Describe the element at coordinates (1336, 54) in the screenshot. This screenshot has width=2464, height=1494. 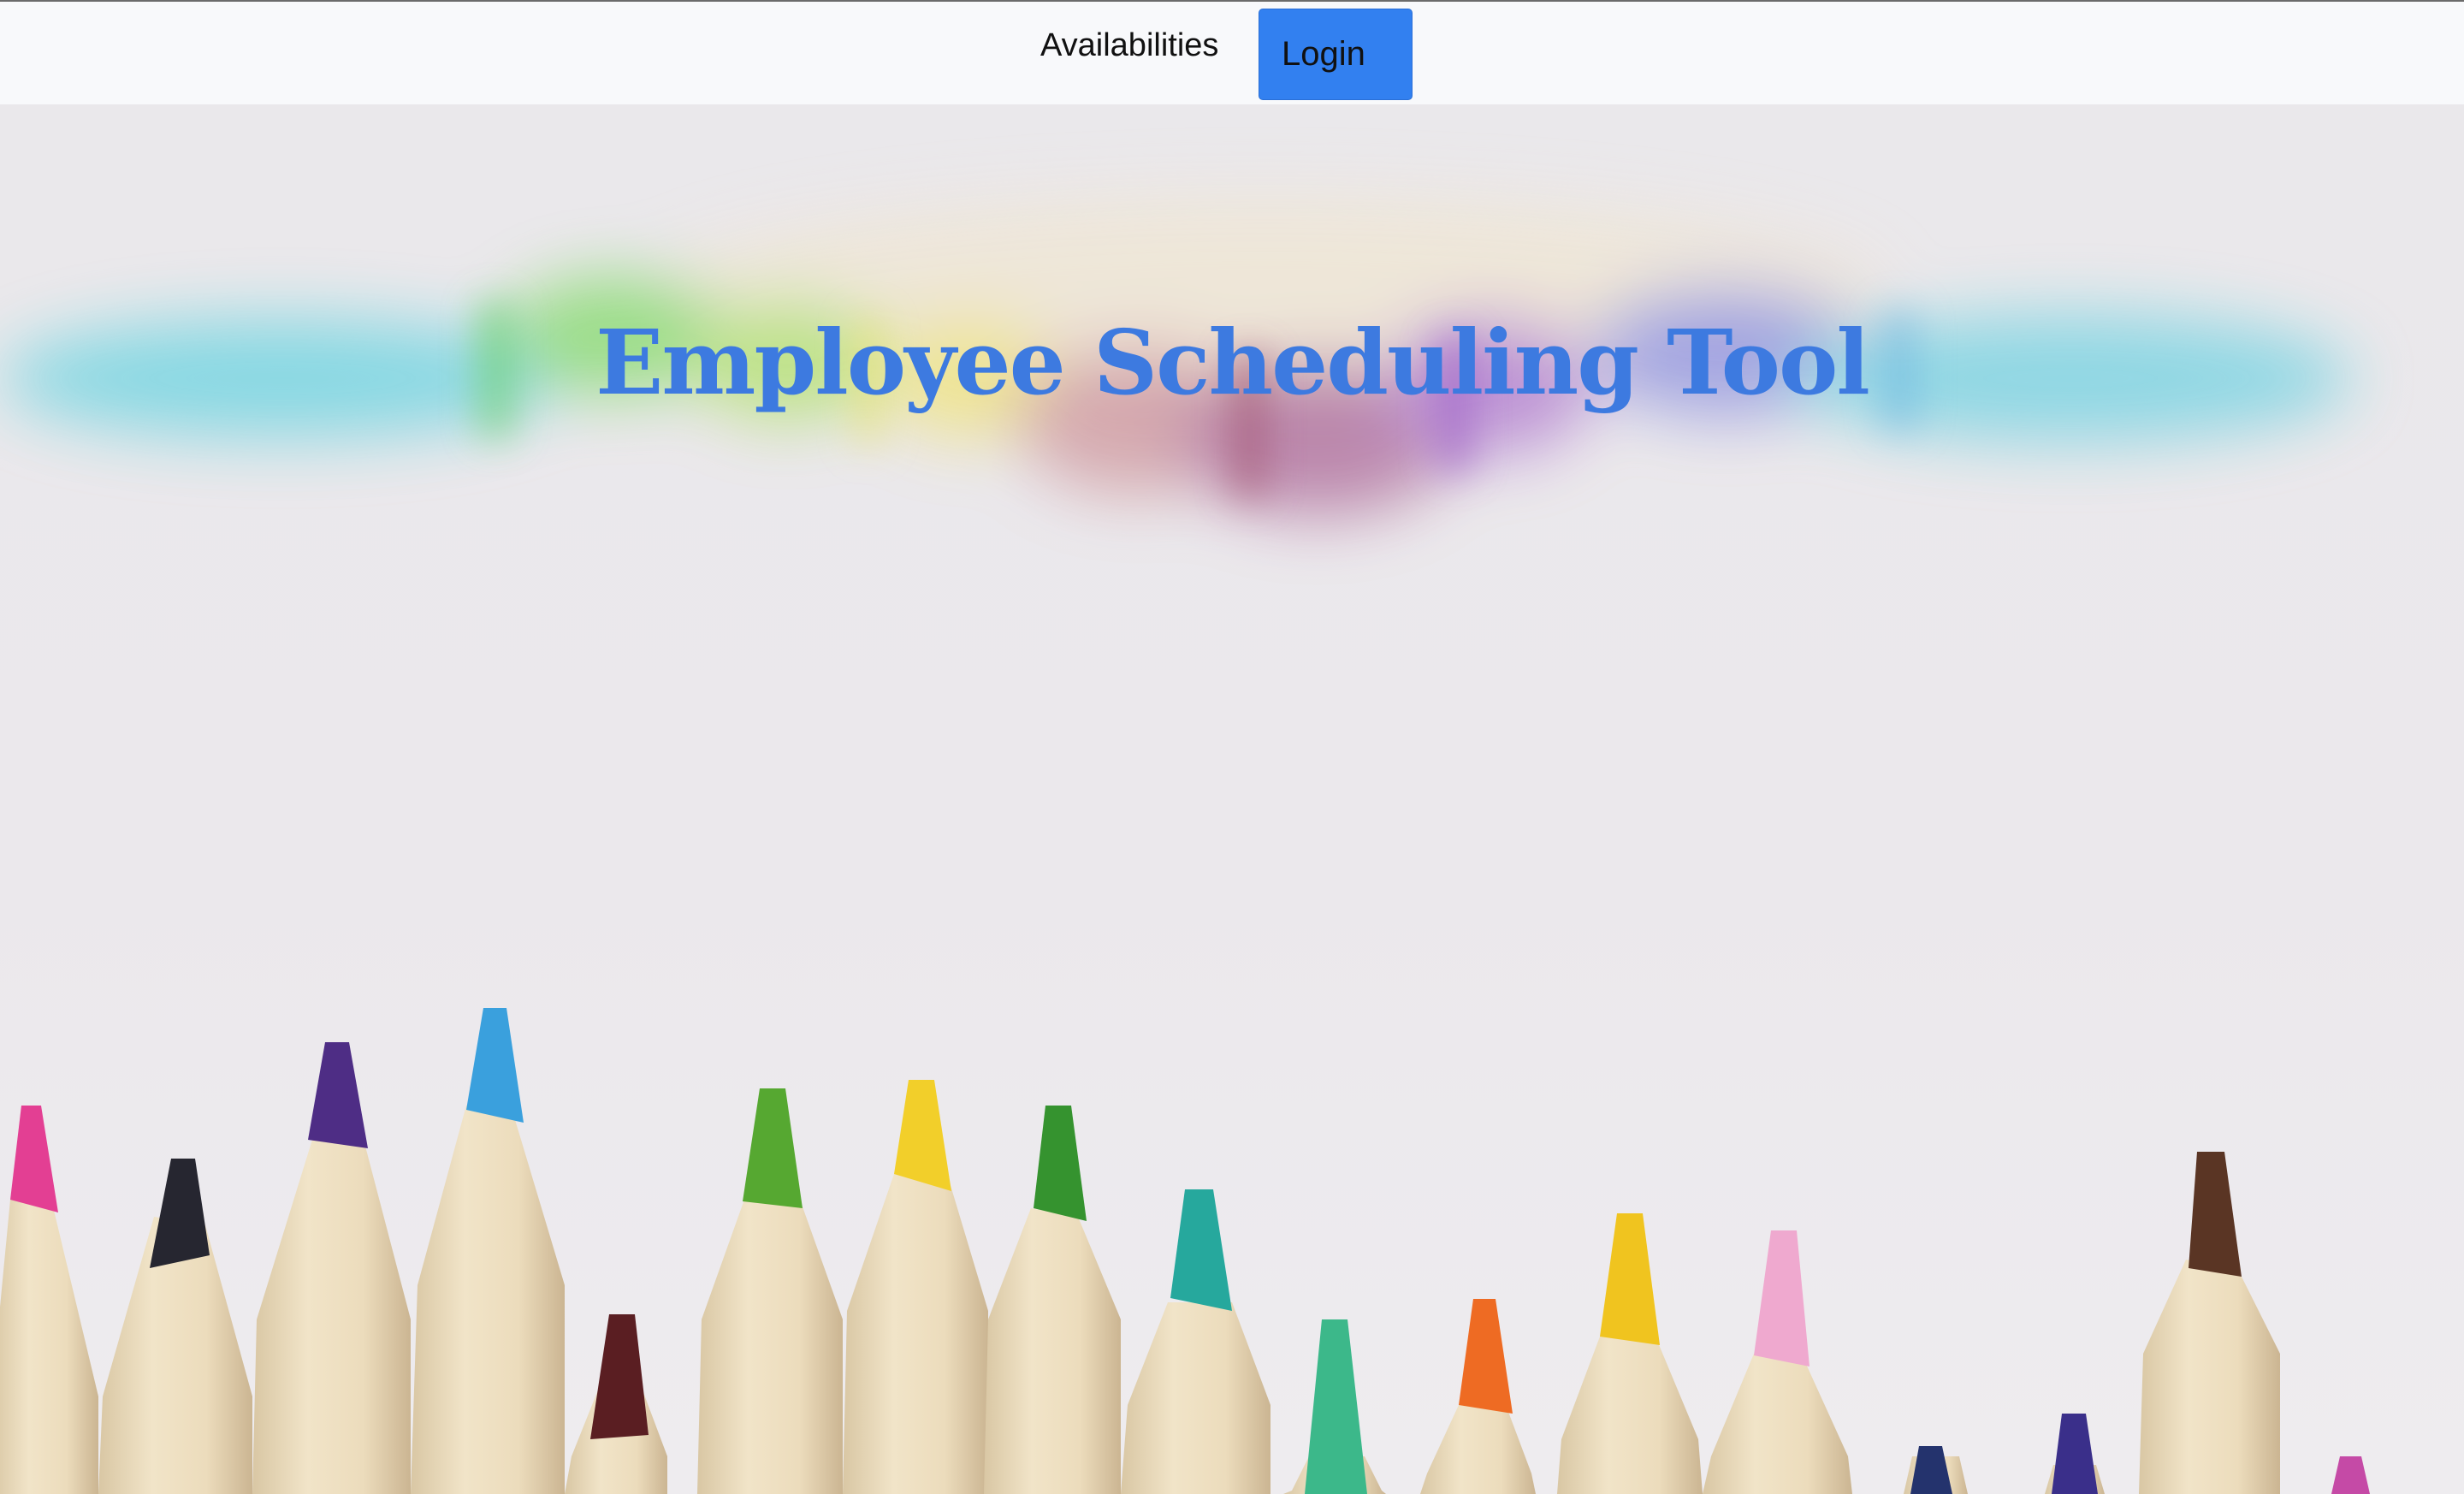
I see `login-button: Login` at that location.